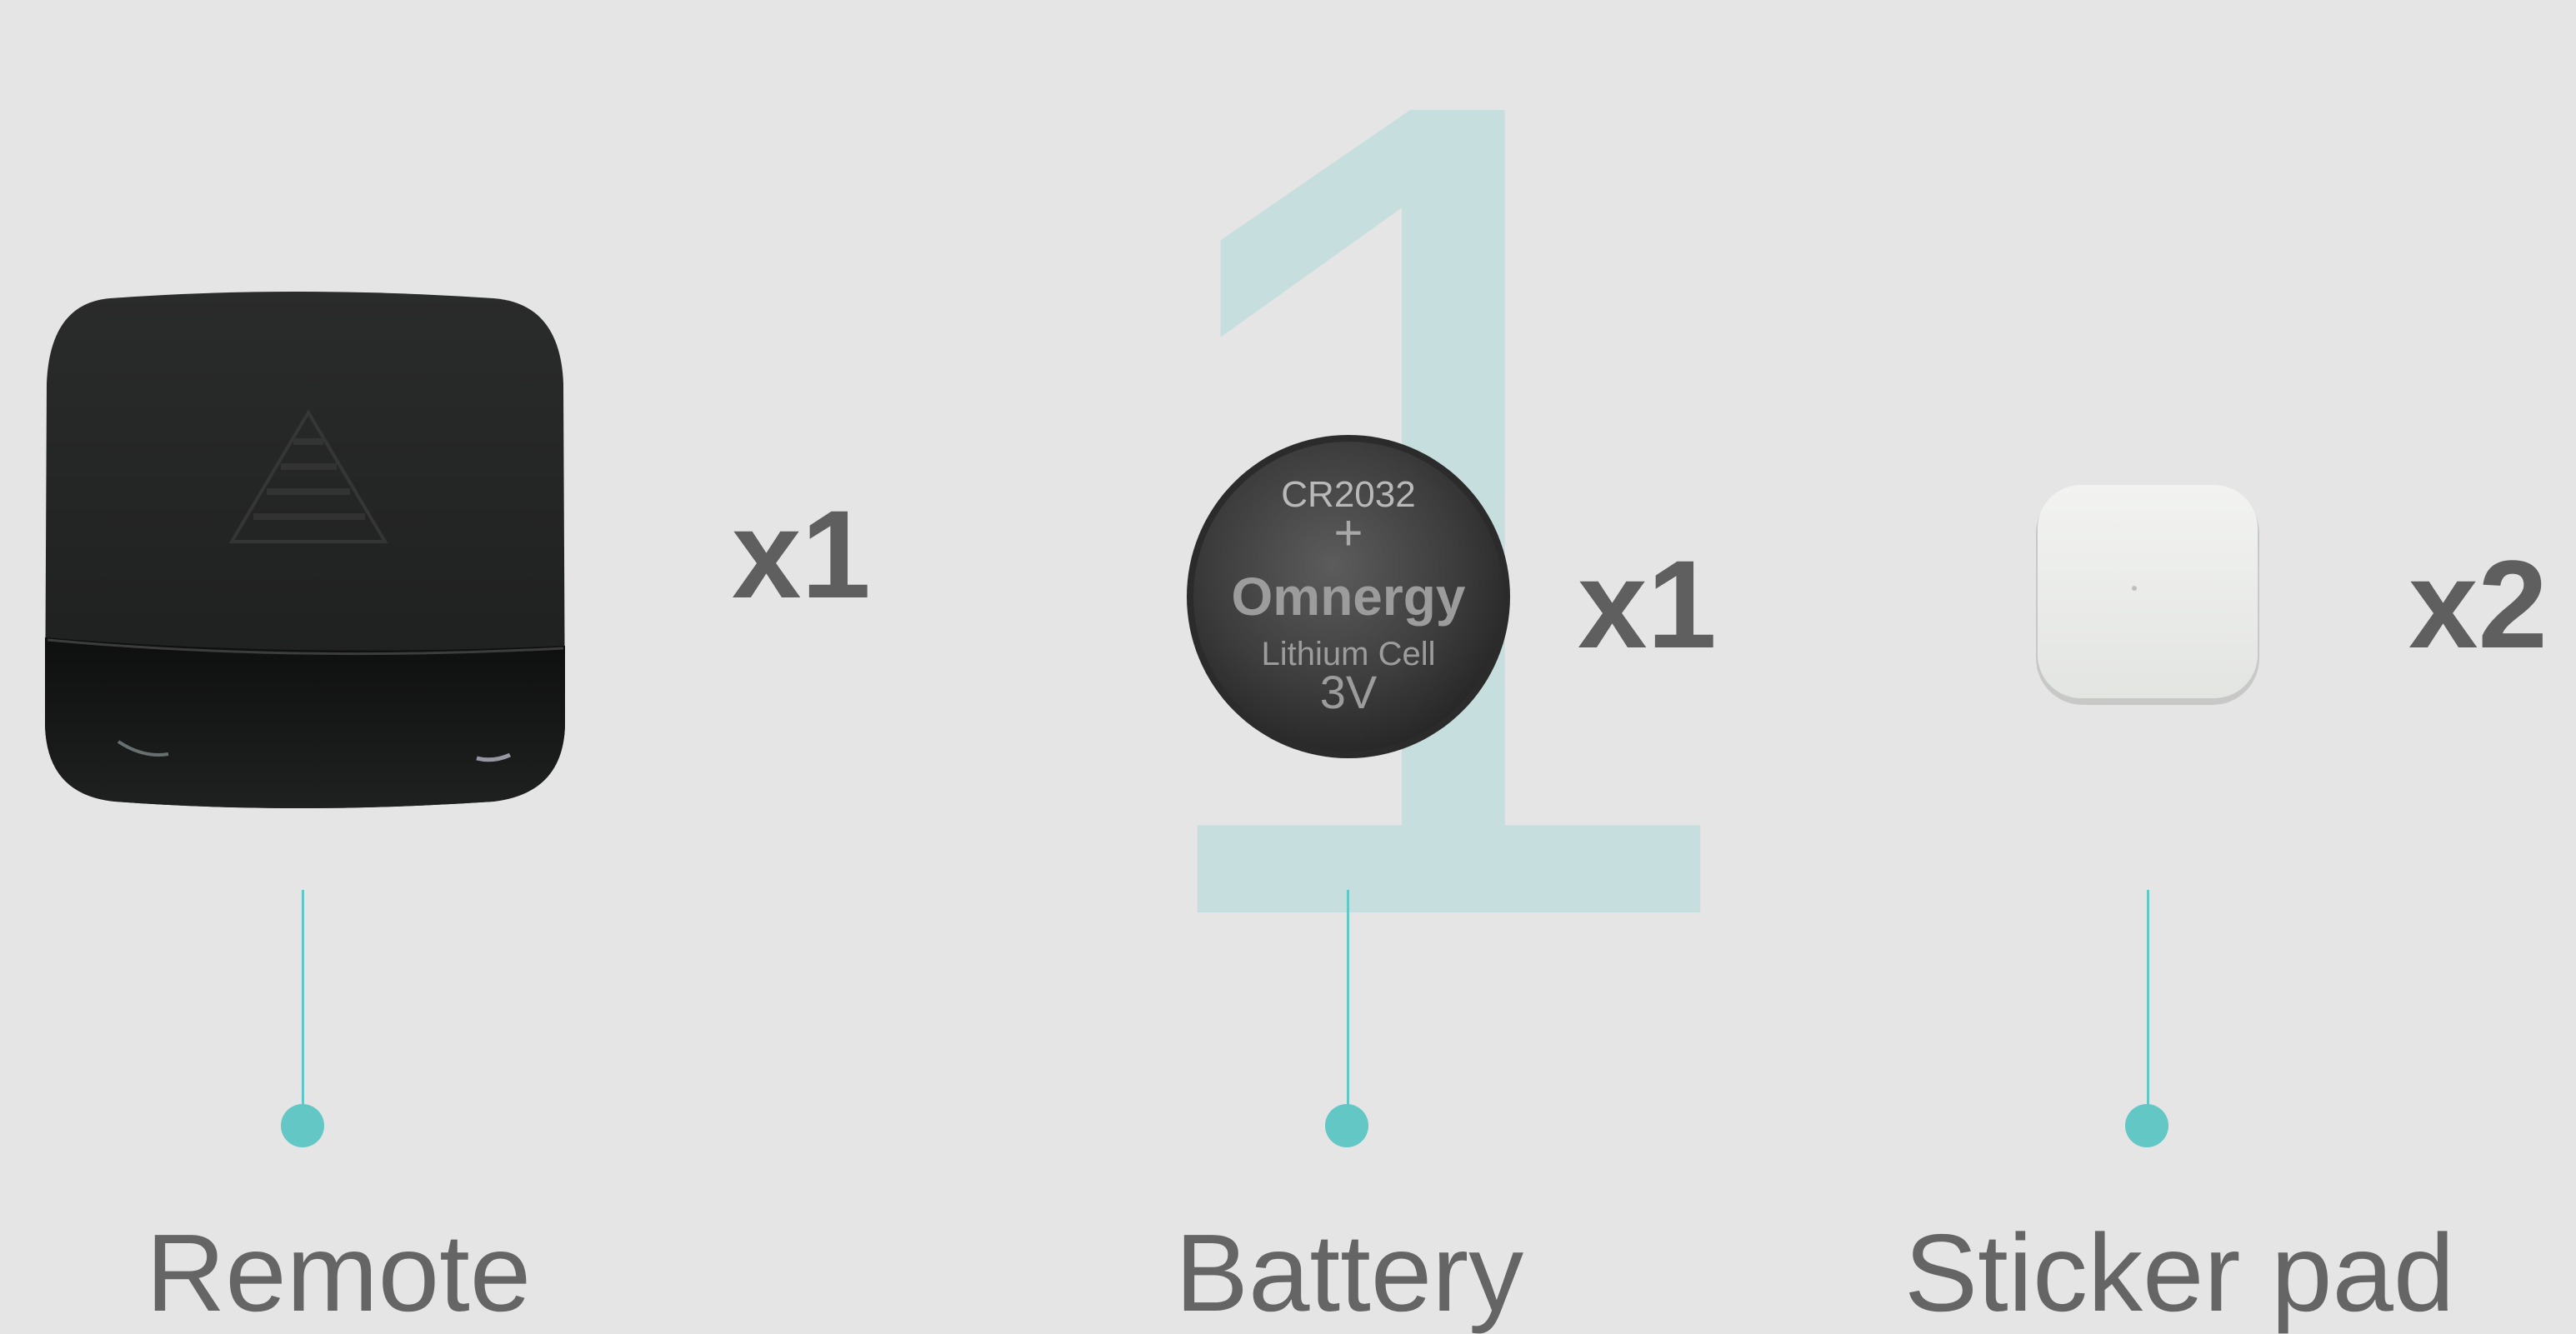  I want to click on svg-text: Omnergy, so click(1349, 597).